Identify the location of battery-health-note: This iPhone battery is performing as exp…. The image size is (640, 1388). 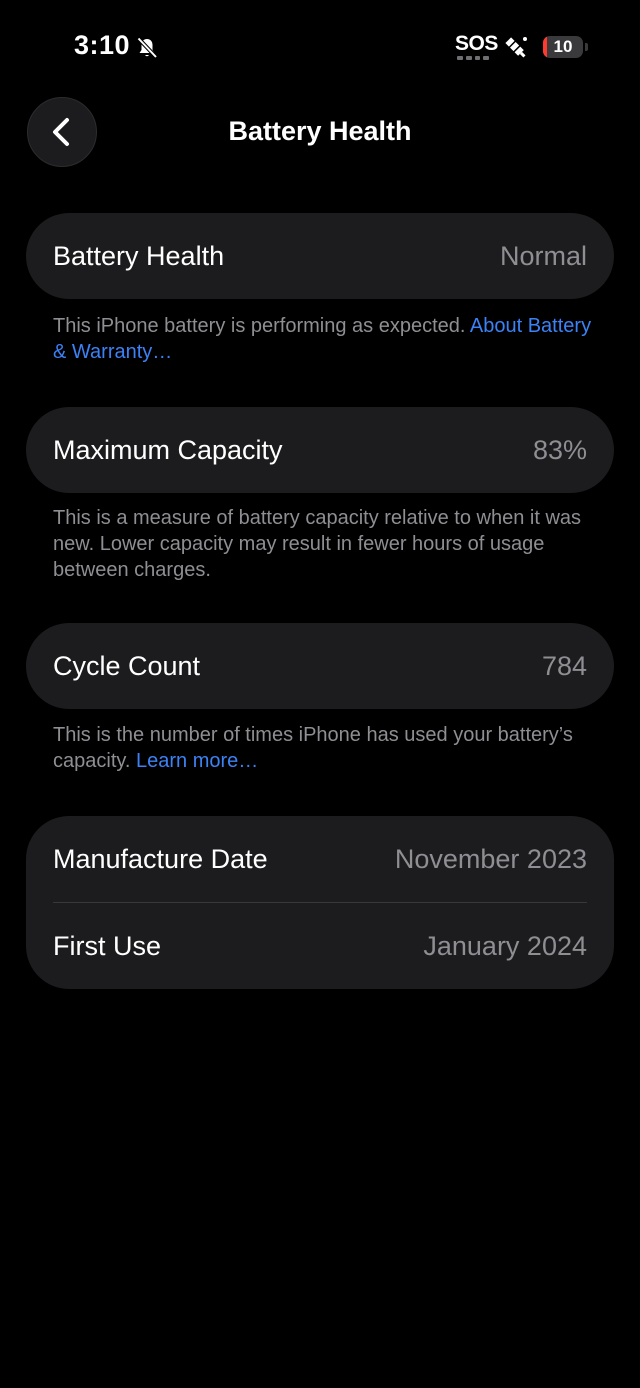
(323, 339).